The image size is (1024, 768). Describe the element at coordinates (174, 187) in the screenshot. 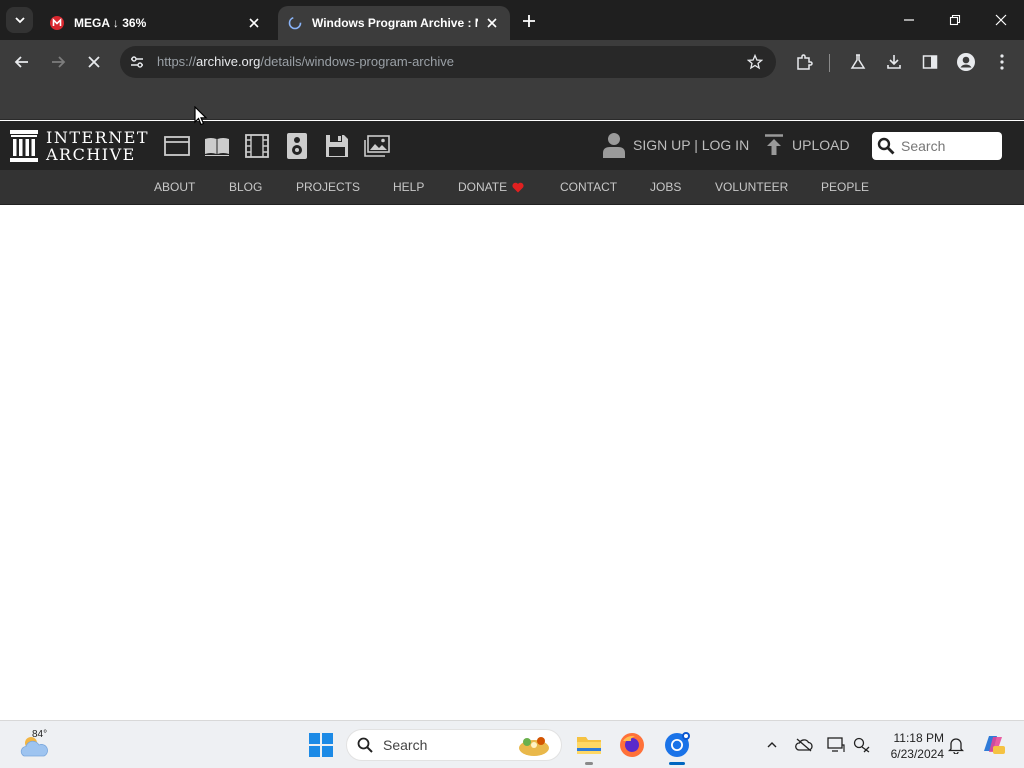

I see `nav-about: ABOUT` at that location.